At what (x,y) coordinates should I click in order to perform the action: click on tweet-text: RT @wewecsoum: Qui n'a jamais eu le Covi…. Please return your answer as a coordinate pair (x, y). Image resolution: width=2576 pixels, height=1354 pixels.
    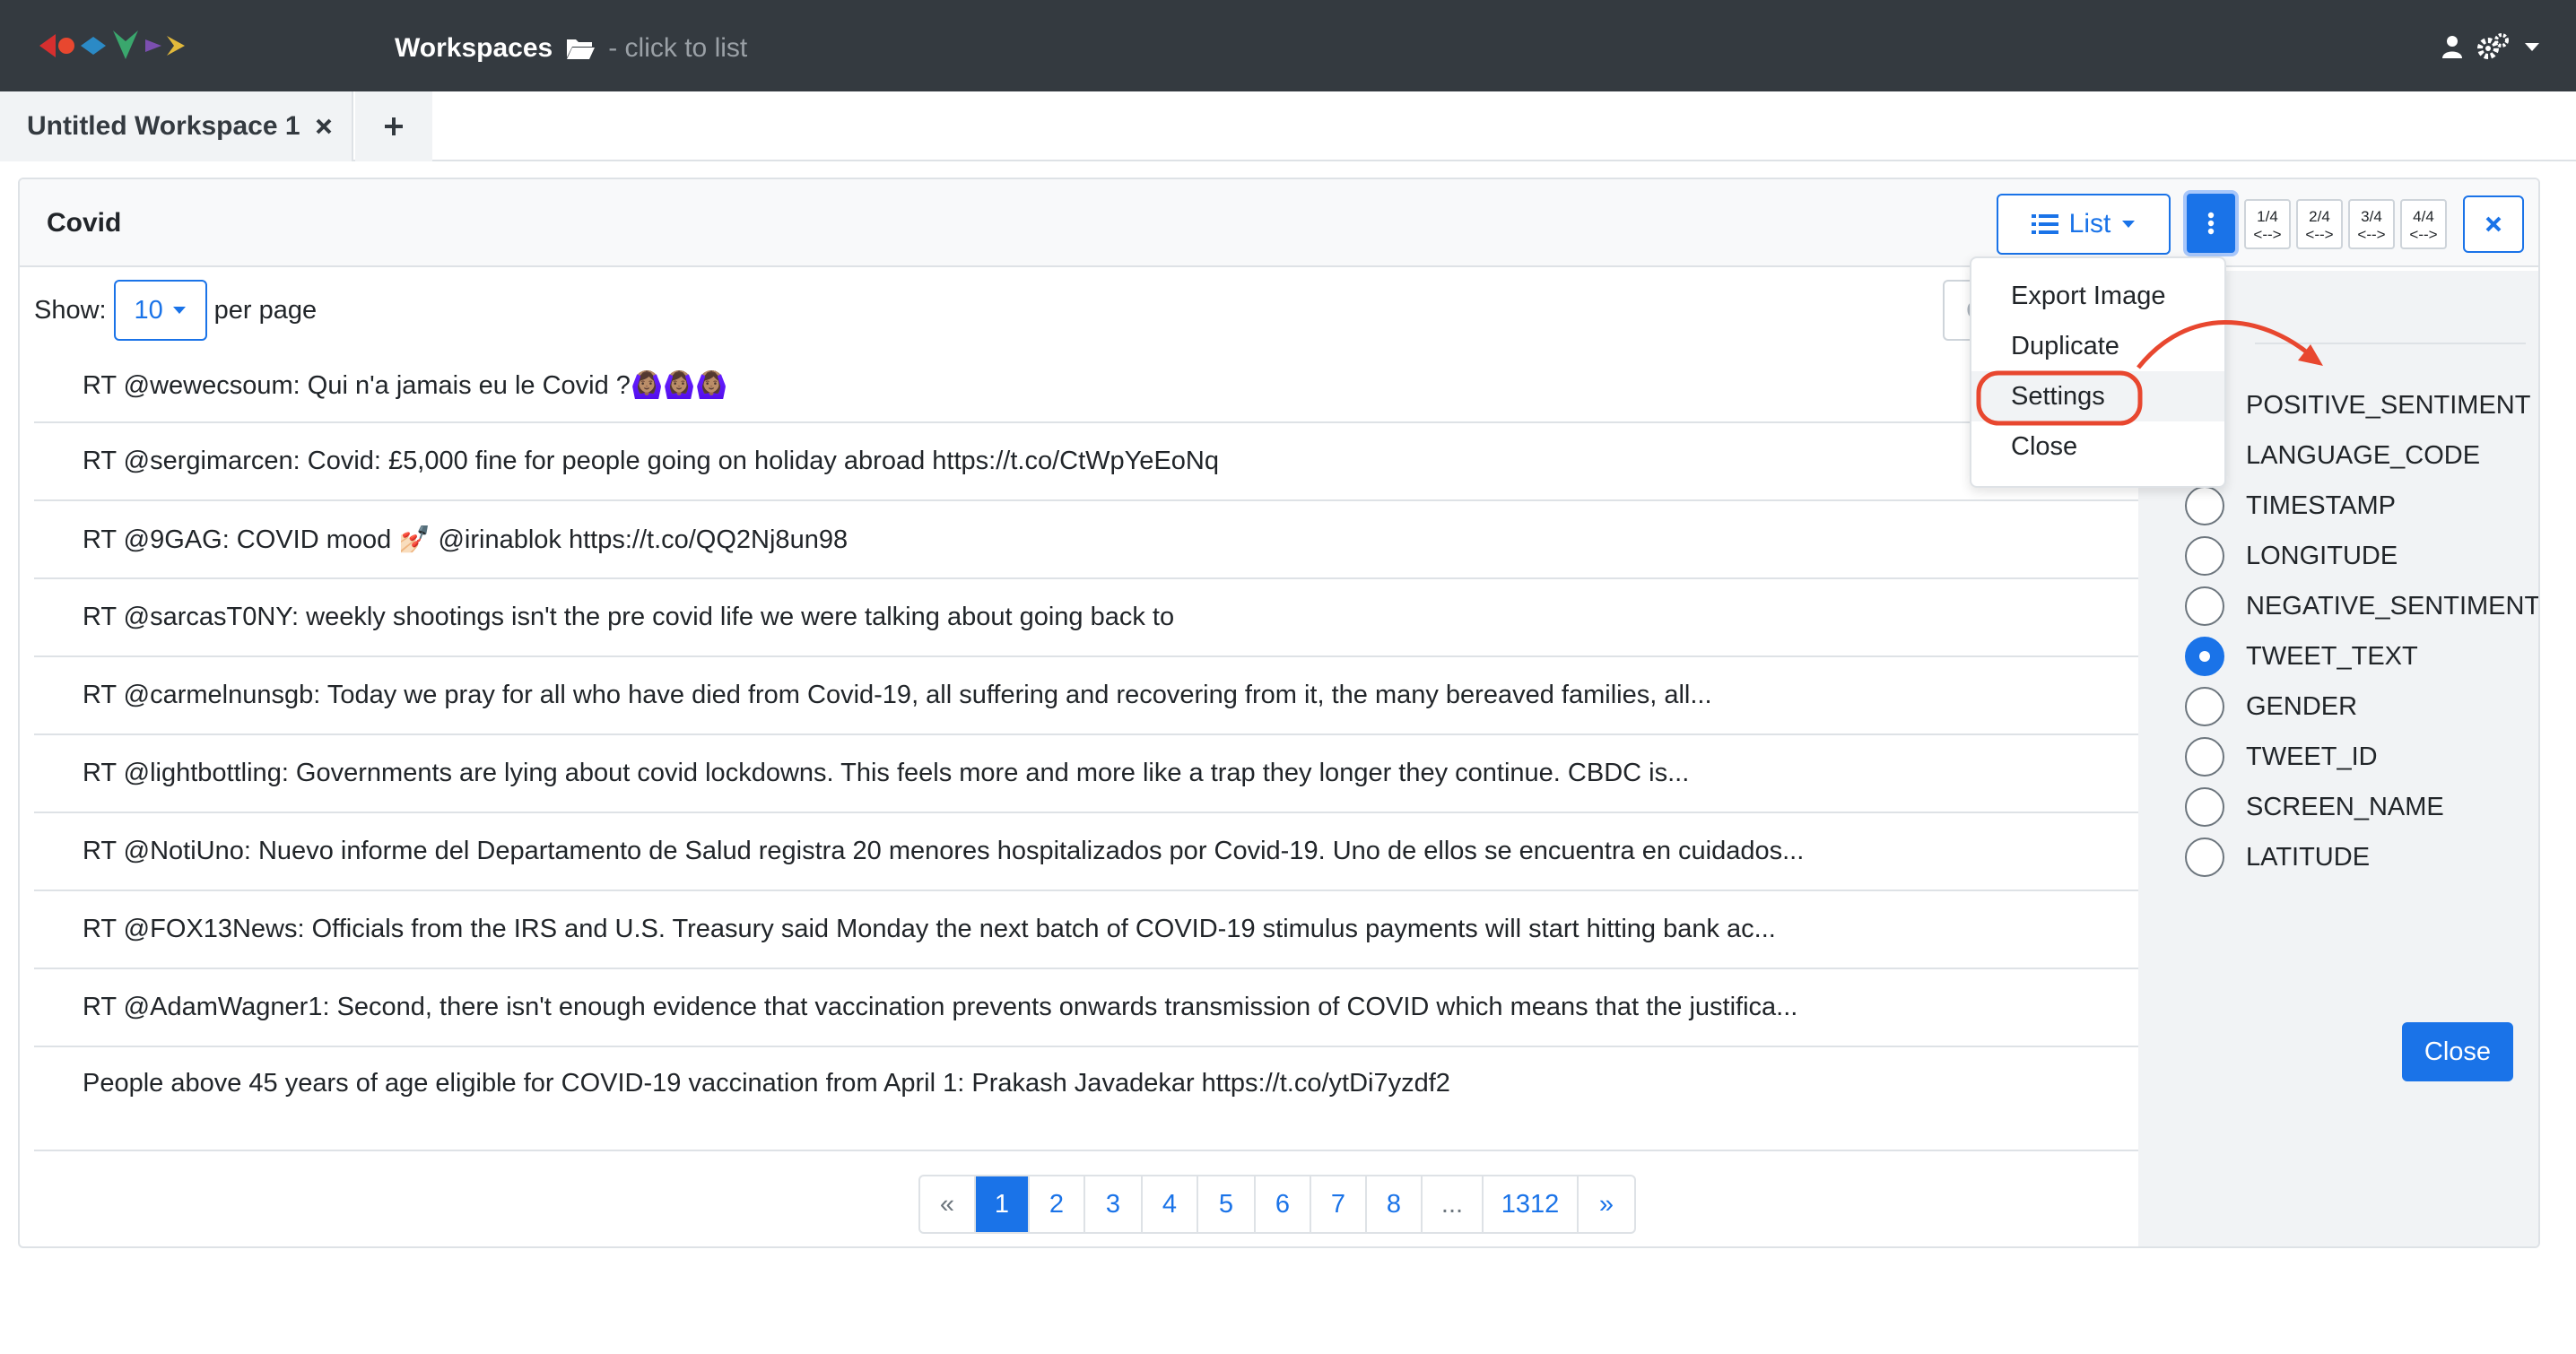
    Looking at the image, I should click on (405, 385).